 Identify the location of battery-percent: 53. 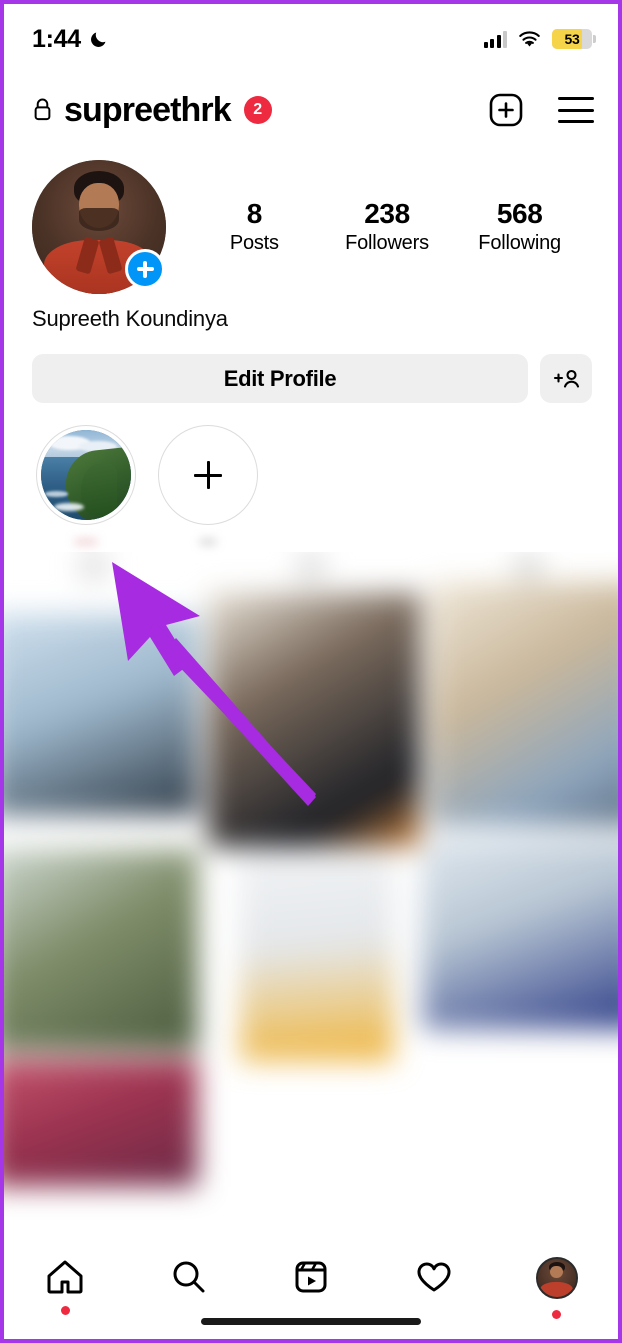
(572, 39).